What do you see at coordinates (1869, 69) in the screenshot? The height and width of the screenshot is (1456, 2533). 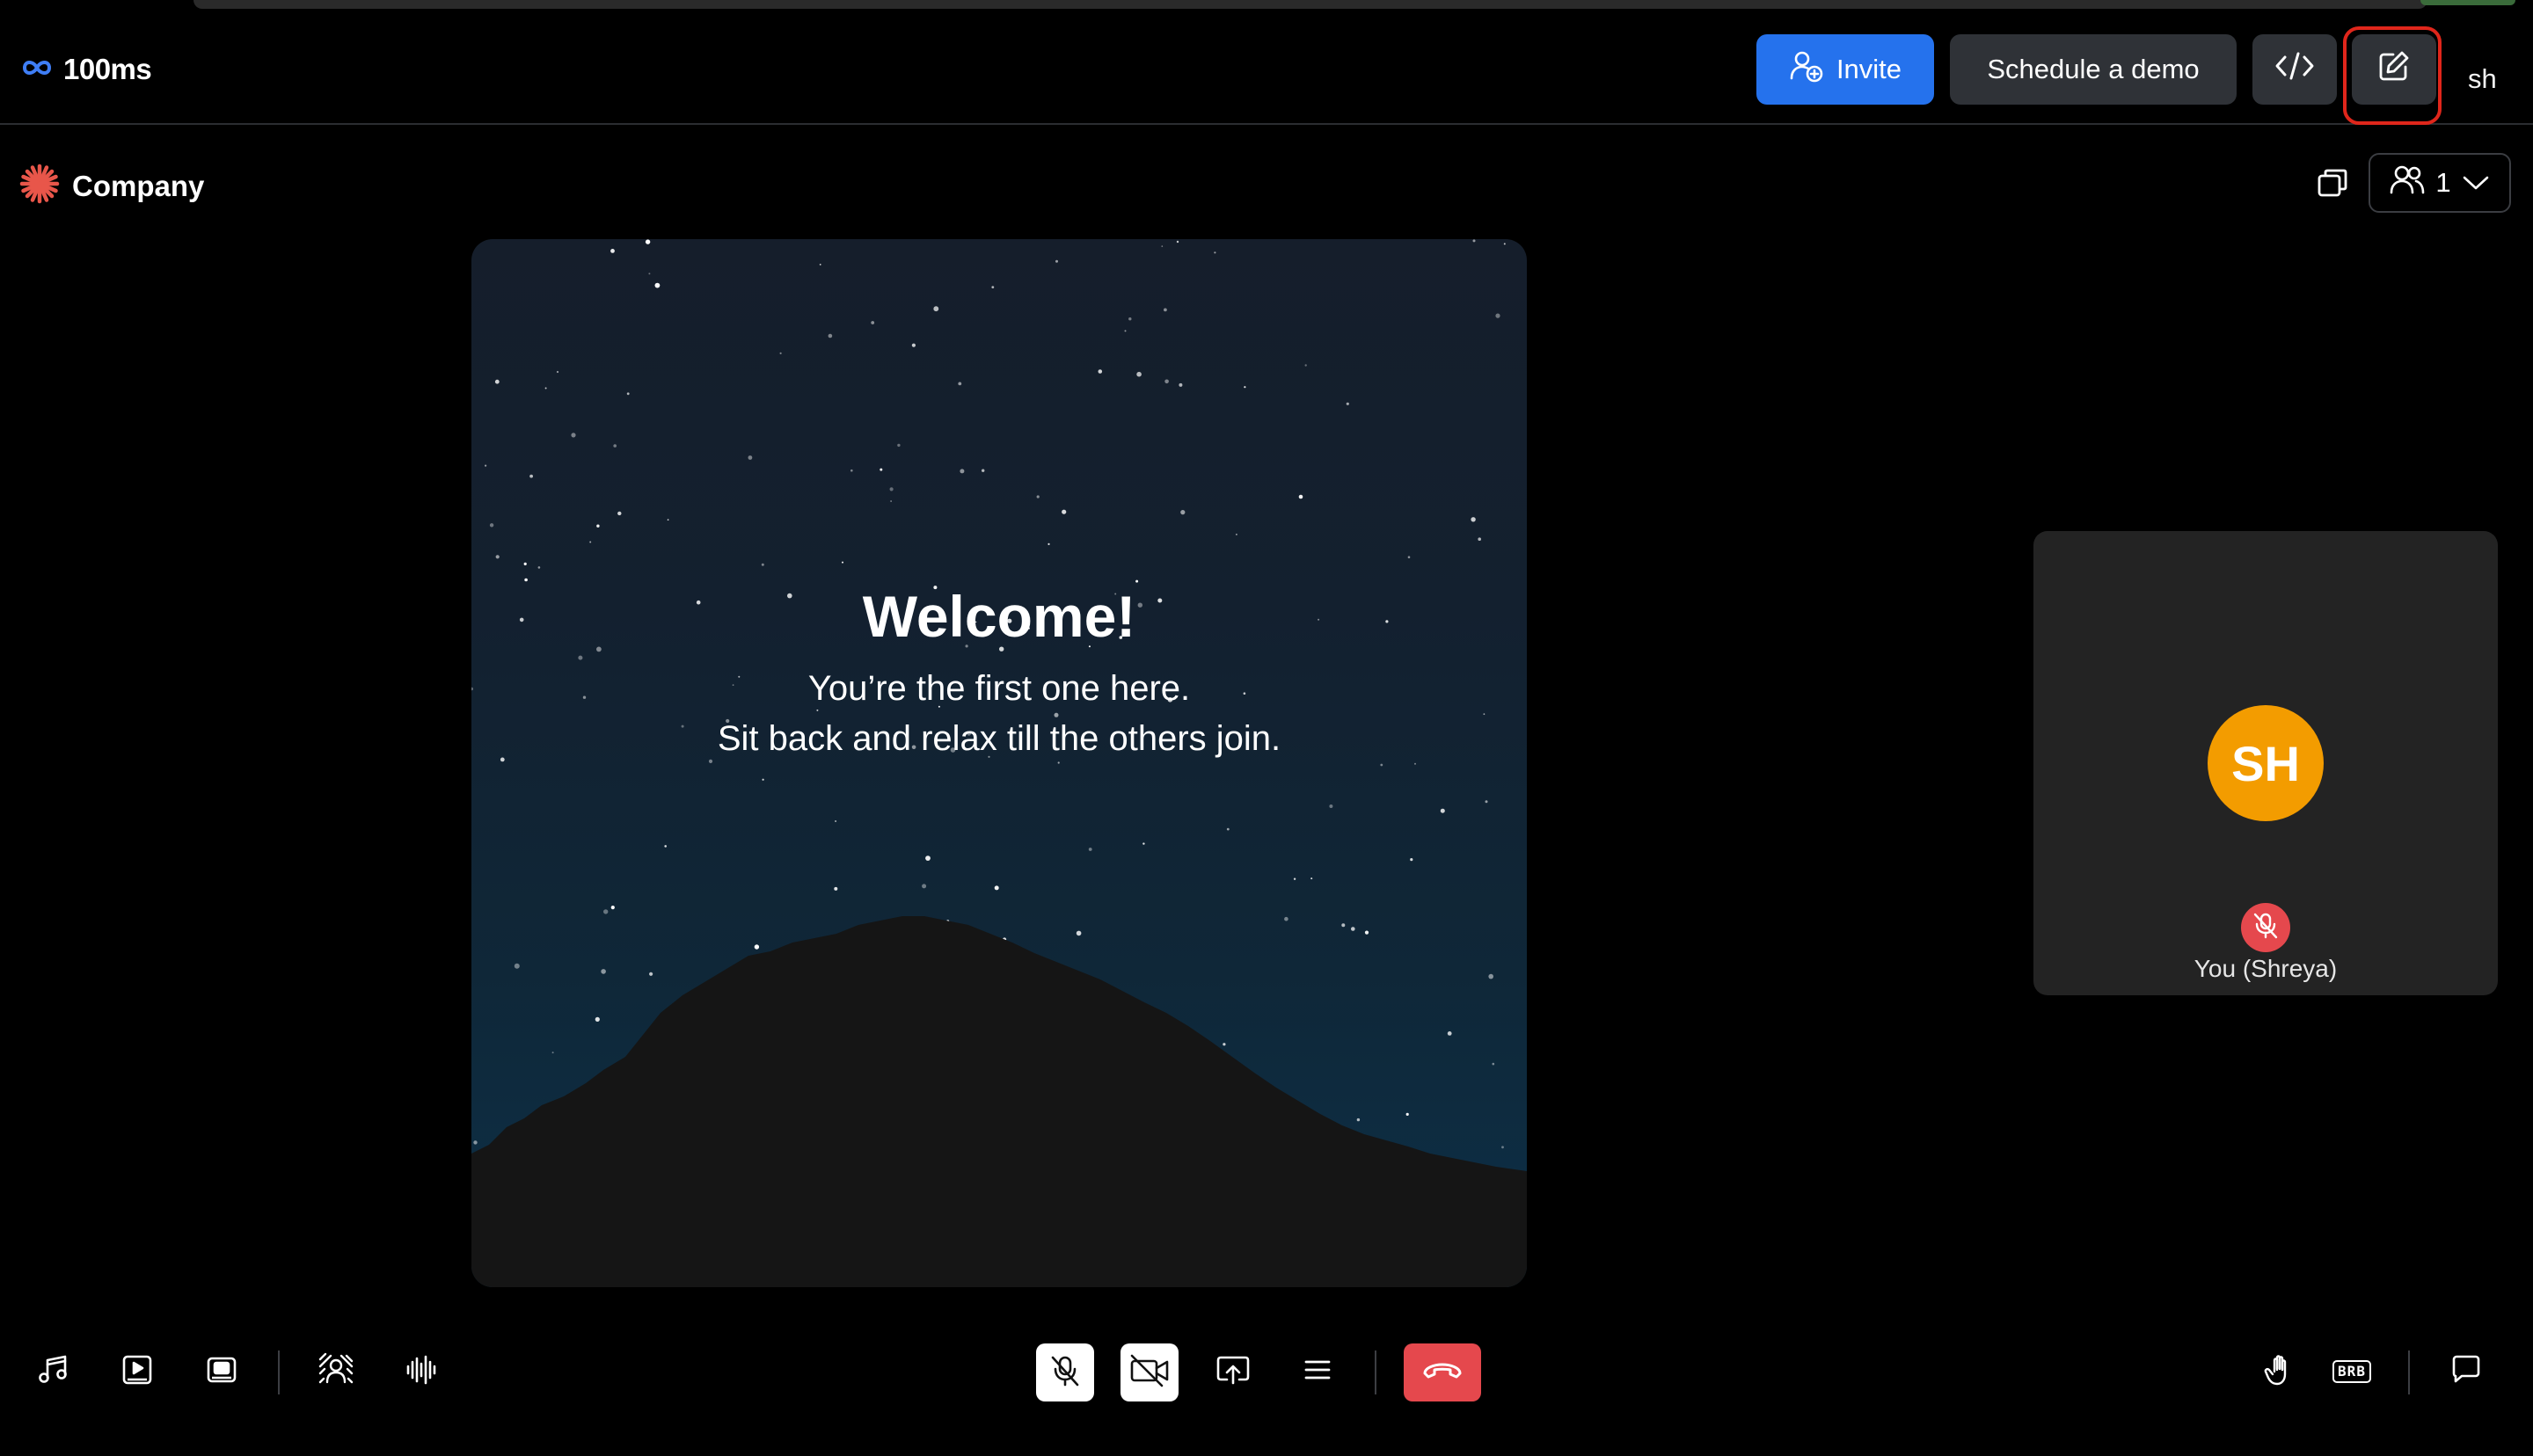 I see `invite-label: Invite` at bounding box center [1869, 69].